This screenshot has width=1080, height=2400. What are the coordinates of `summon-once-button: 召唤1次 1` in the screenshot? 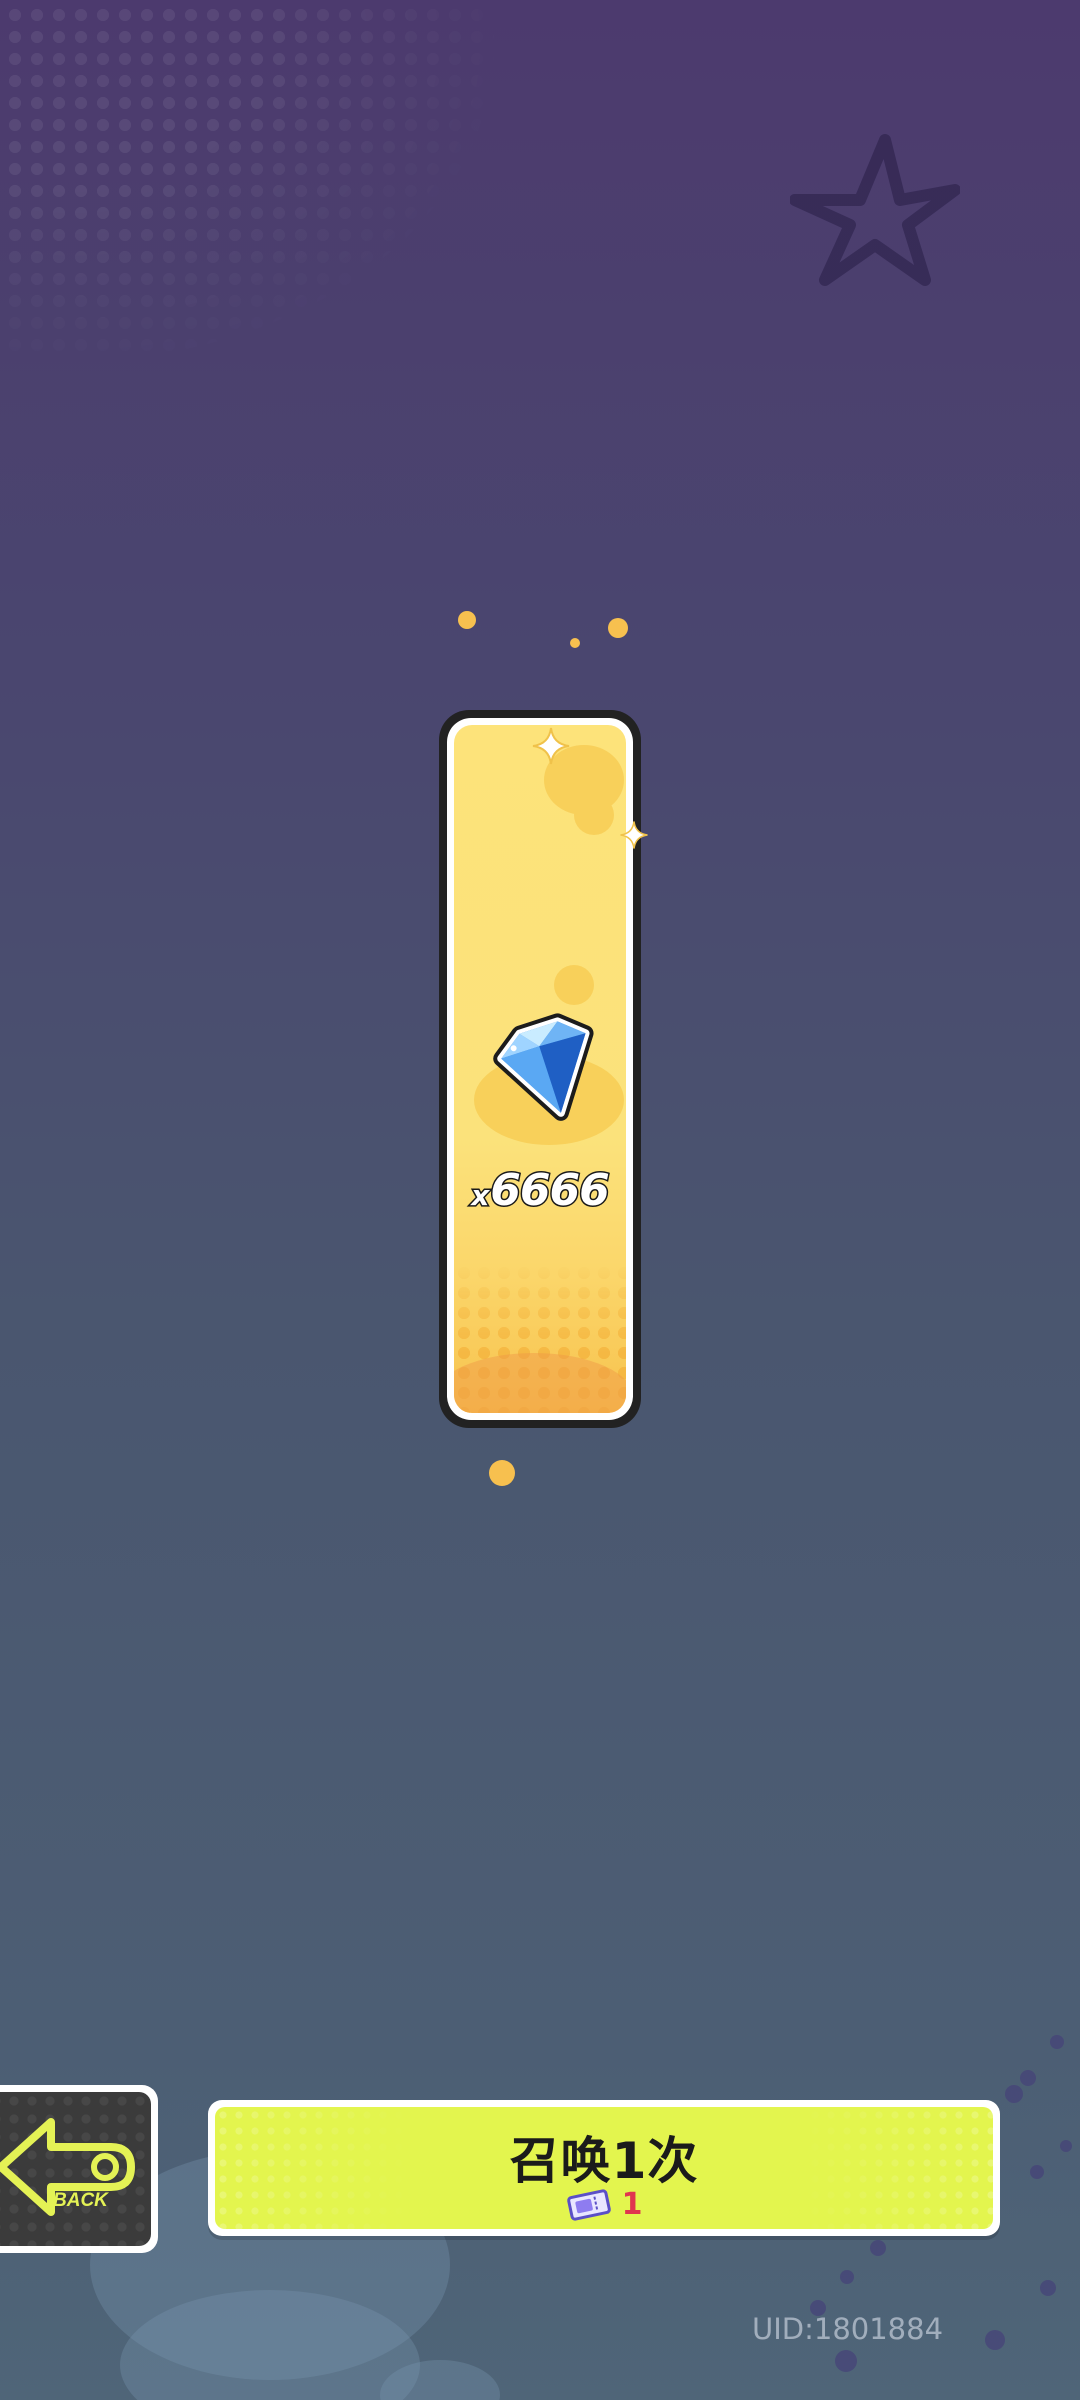 It's located at (604, 2168).